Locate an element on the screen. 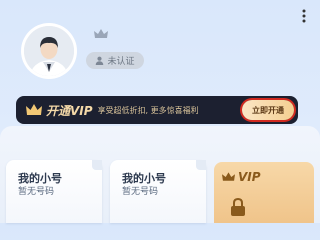 Image resolution: width=320 pixels, height=240 pixels. avatar-person-icon is located at coordinates (49, 51).